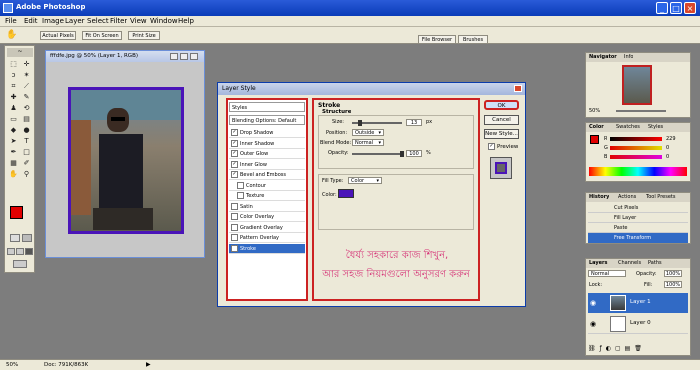  I want to click on layer-0-name: Layer 0, so click(640, 323).